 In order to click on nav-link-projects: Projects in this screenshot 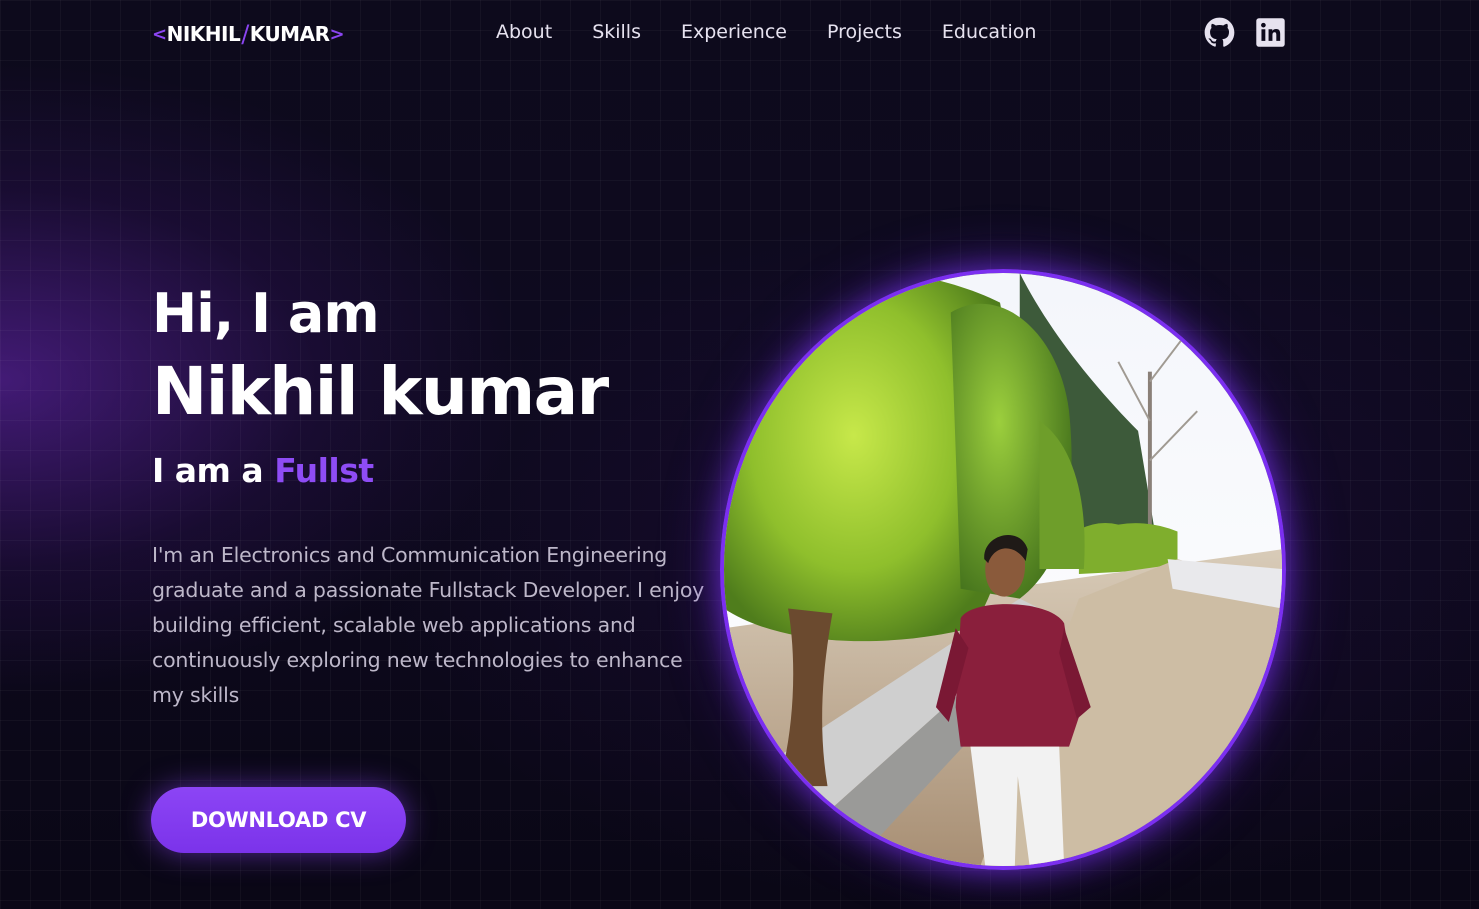, I will do `click(864, 32)`.